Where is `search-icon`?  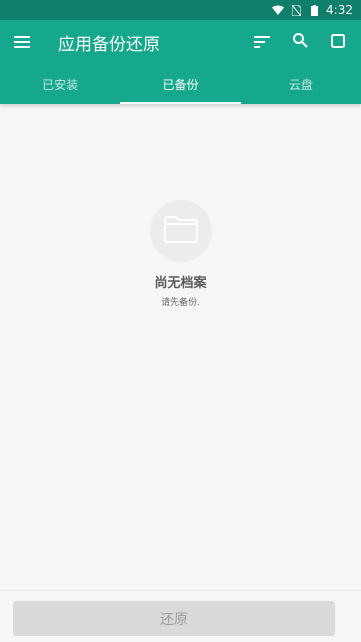 search-icon is located at coordinates (300, 42).